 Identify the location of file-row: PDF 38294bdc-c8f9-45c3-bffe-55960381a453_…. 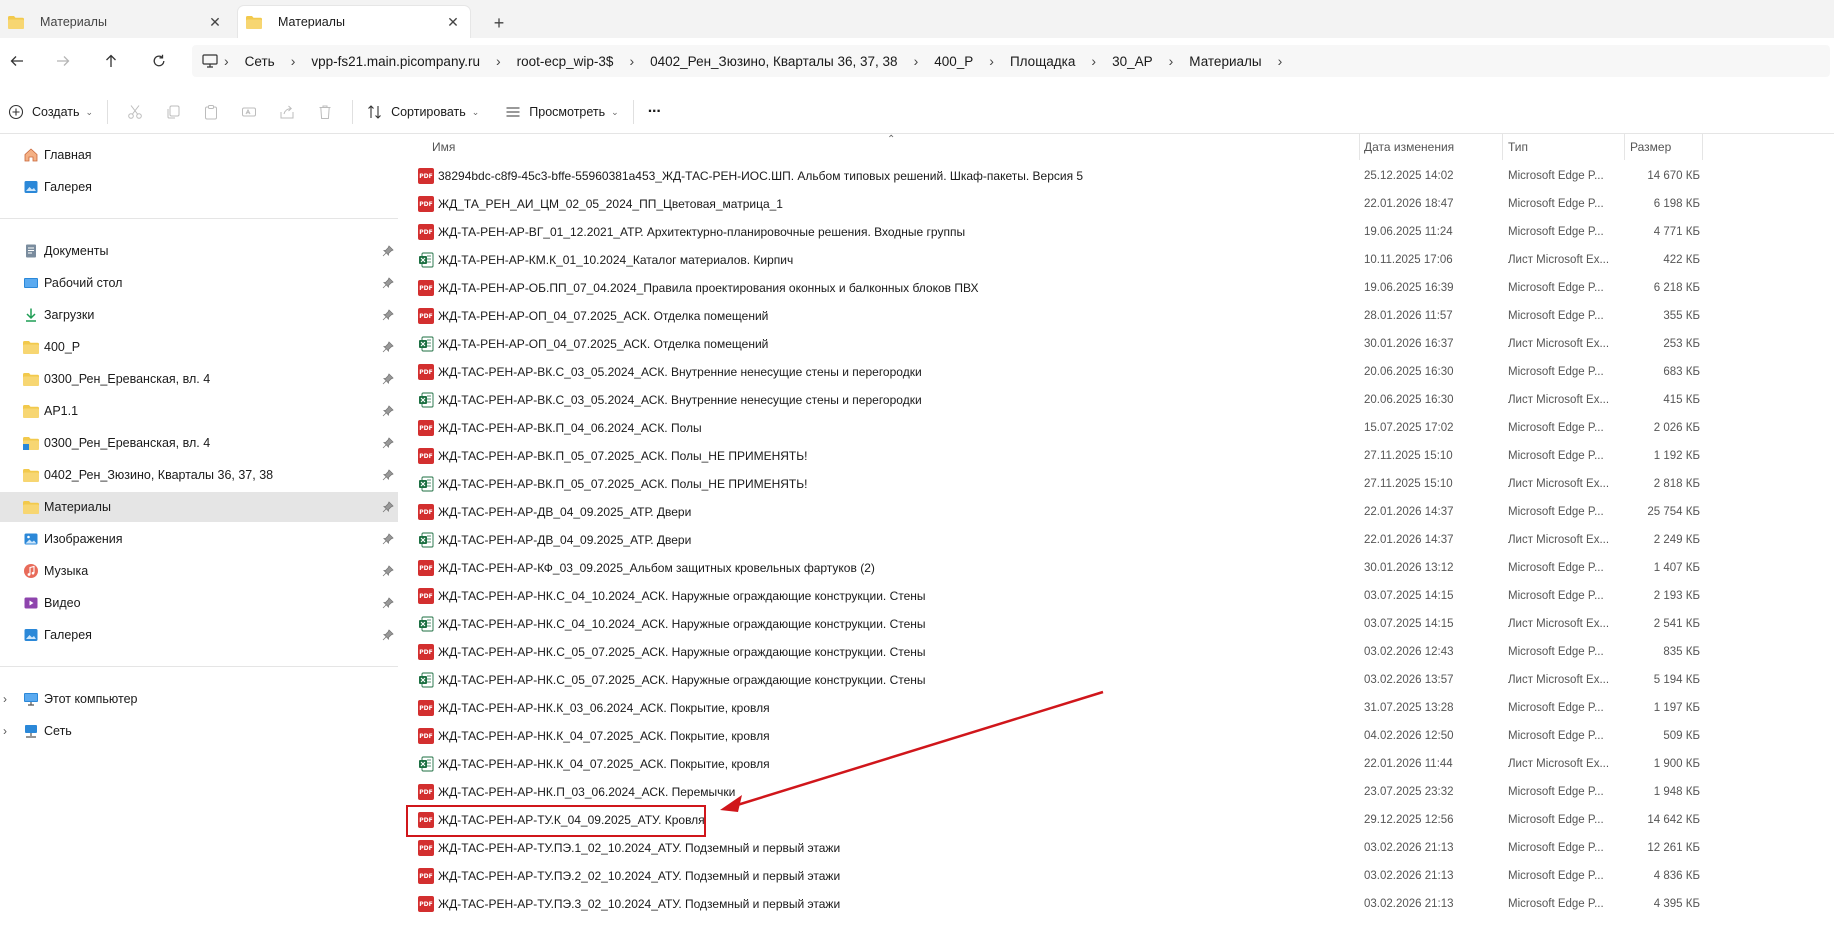
(1119, 176).